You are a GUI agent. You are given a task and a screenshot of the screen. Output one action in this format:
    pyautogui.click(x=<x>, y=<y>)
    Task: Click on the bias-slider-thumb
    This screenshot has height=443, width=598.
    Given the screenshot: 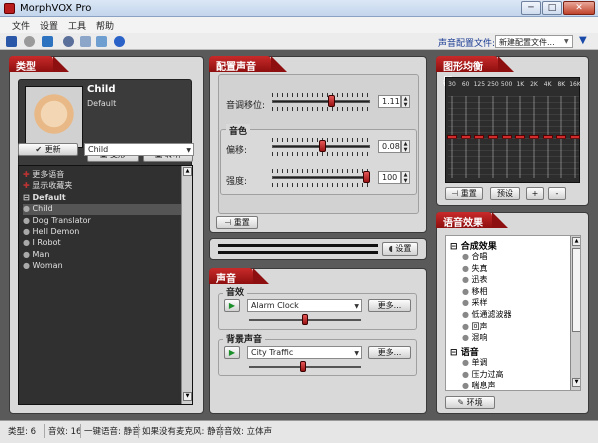 What is the action you would take?
    pyautogui.click(x=323, y=146)
    